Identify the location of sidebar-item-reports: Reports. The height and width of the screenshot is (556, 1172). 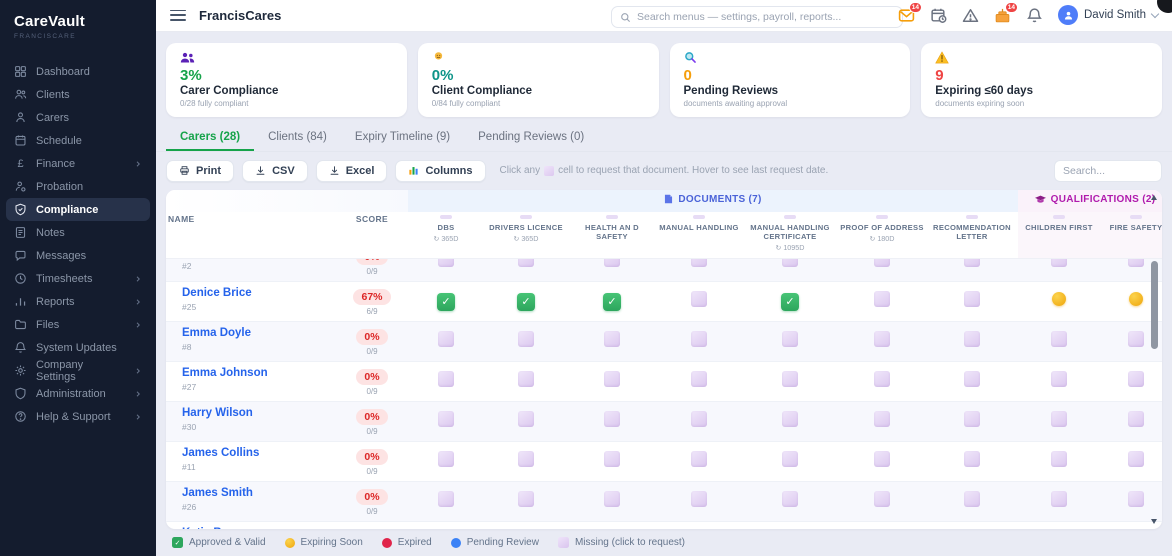
(78, 301).